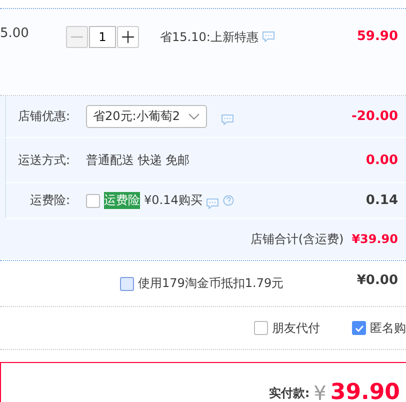 The width and height of the screenshot is (406, 402). I want to click on store-total-label: 店铺合计(含运费), so click(297, 239).